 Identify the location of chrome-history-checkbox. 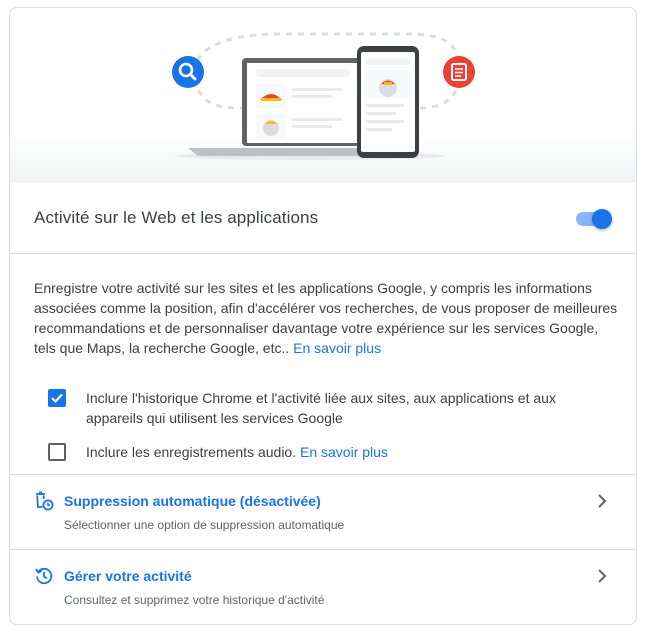
(57, 398).